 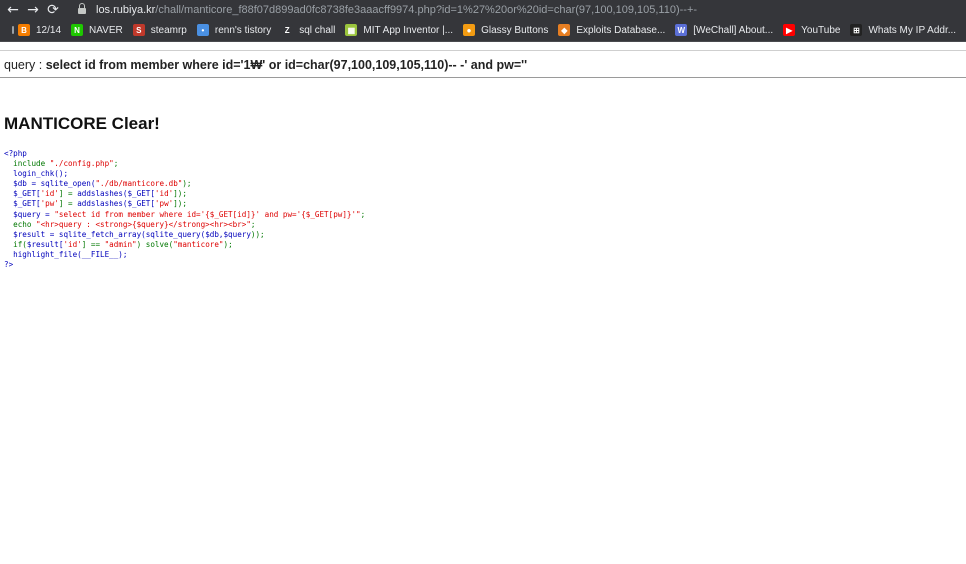 I want to click on steamrp-icon: S, so click(x=138, y=30).